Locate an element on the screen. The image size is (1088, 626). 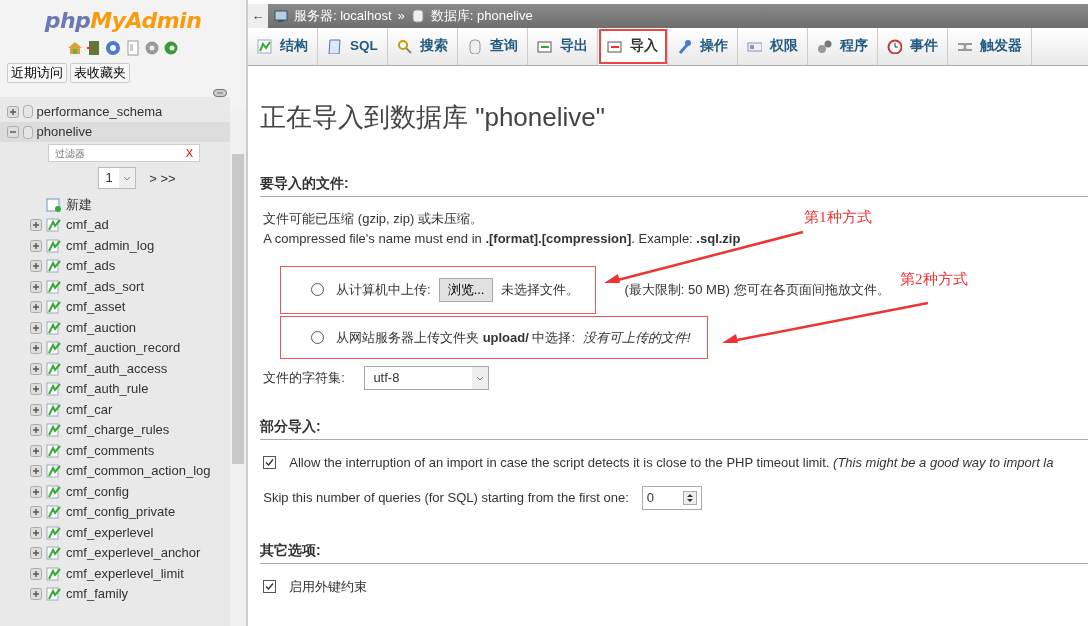
source-label: 从计算机中上传: is located at coordinates (383, 290).